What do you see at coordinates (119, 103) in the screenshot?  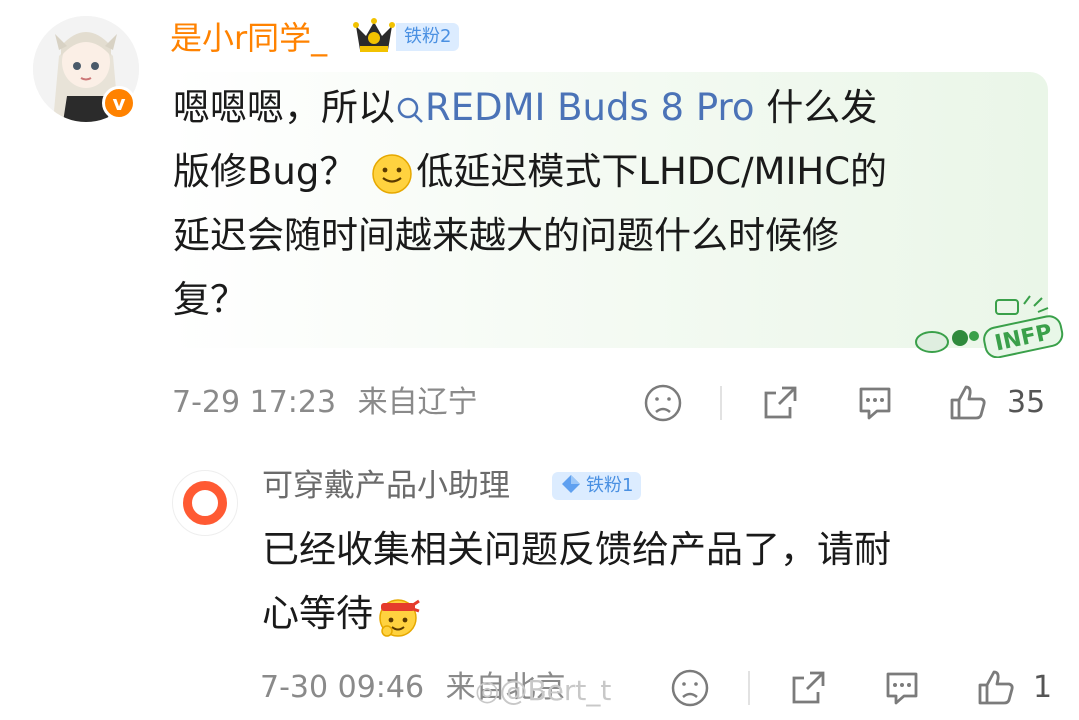 I see `verified-badge-icon: v` at bounding box center [119, 103].